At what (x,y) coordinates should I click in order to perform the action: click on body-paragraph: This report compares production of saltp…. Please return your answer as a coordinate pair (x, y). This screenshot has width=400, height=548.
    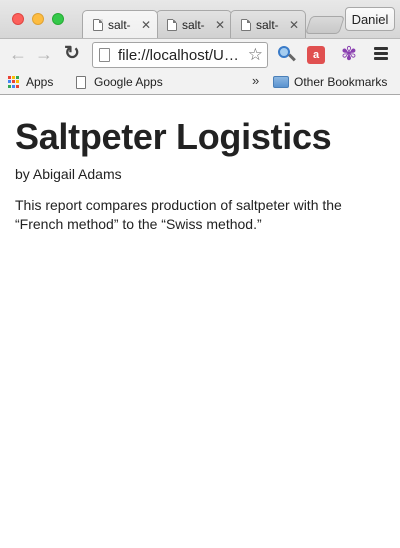
    Looking at the image, I should click on (178, 214).